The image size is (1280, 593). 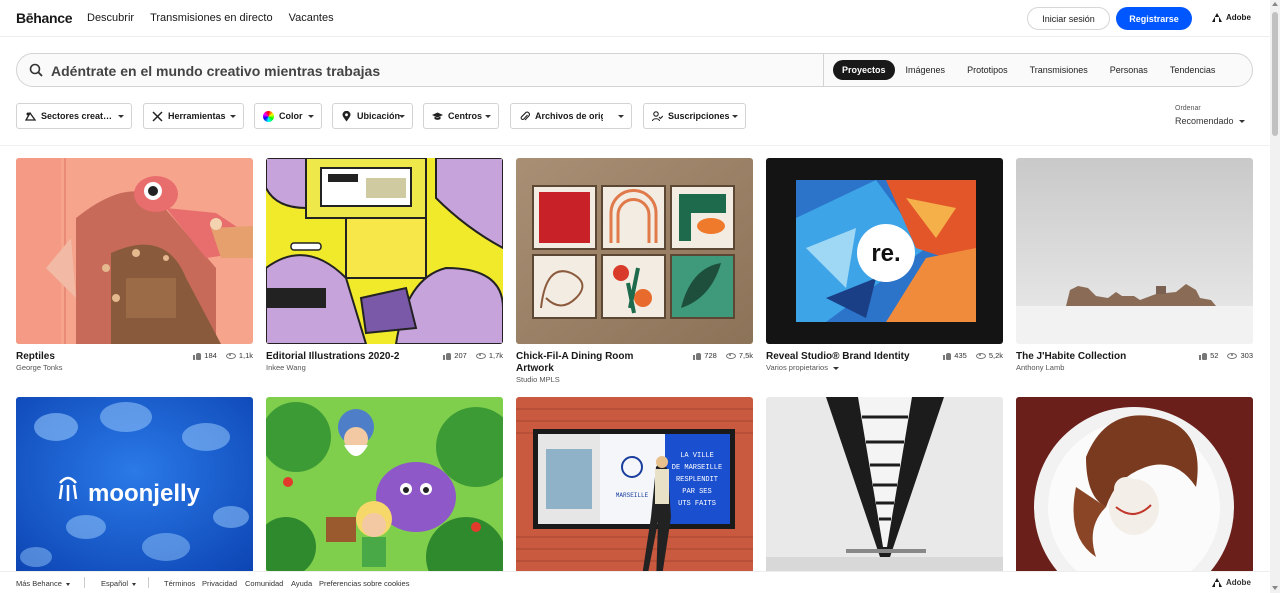 What do you see at coordinates (635, 145) in the screenshot?
I see `divider` at bounding box center [635, 145].